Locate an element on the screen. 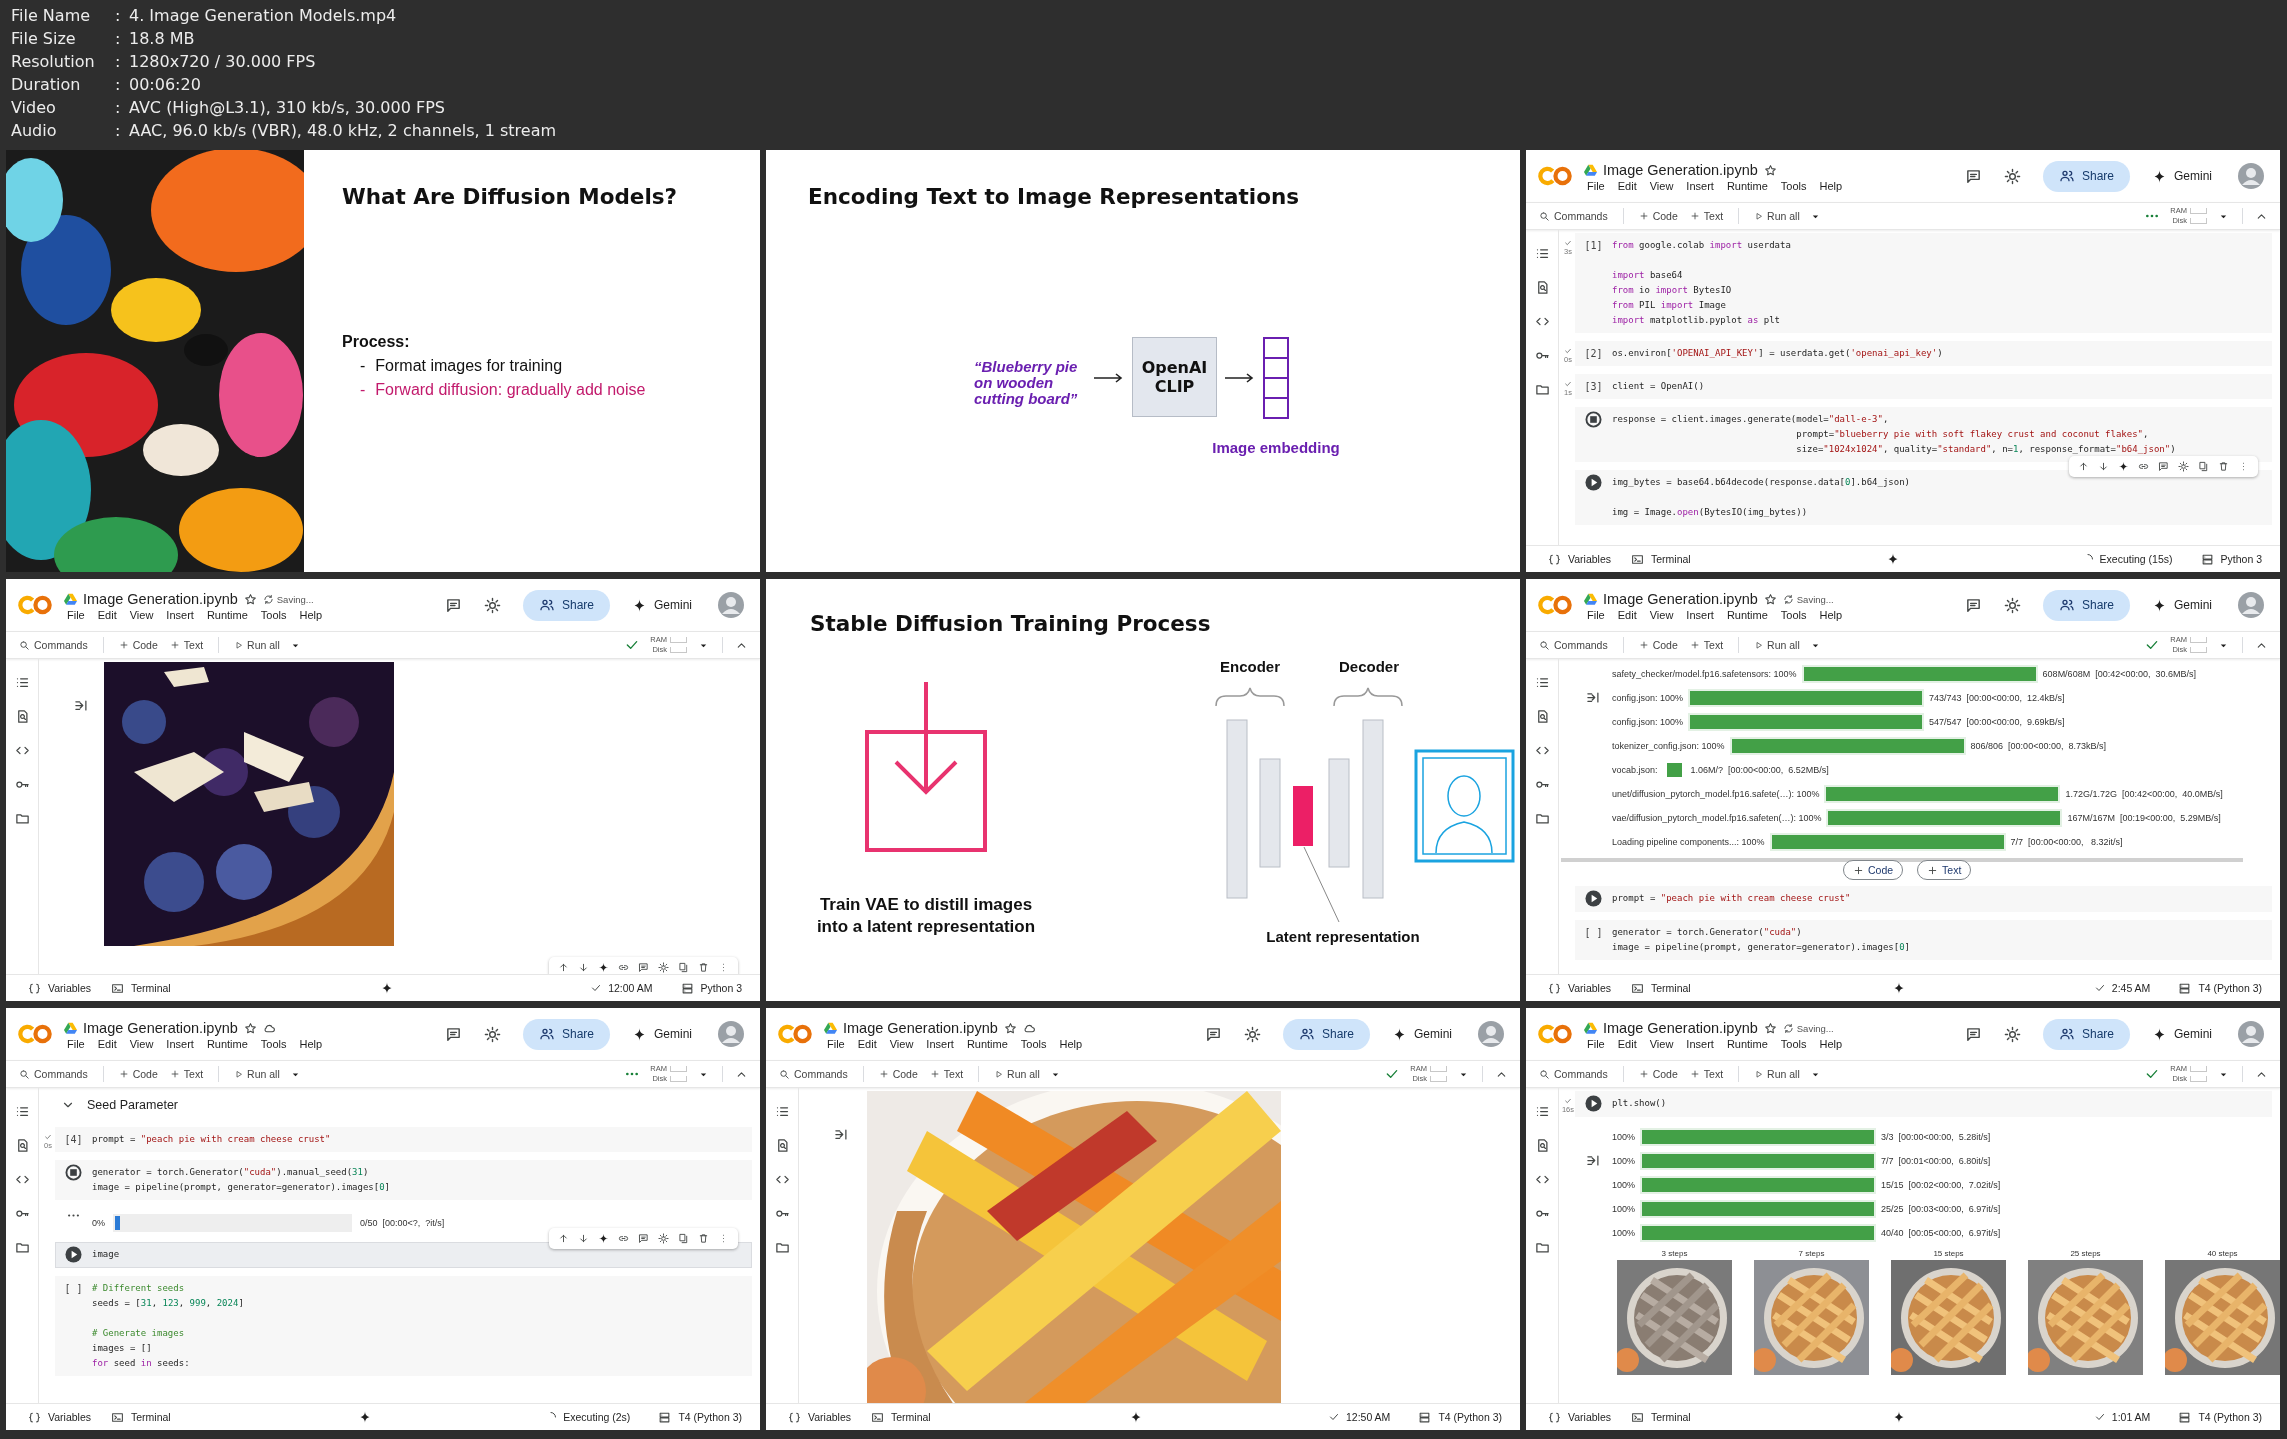  code-cell: image is located at coordinates (403, 1255).